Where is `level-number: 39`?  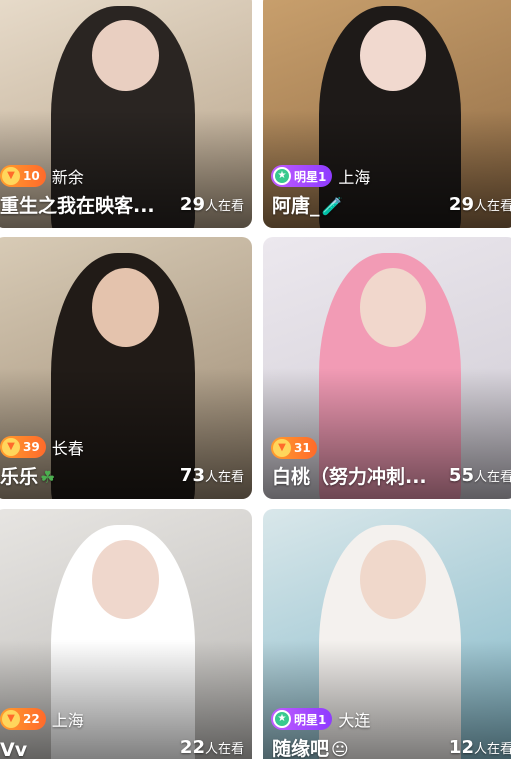 level-number: 39 is located at coordinates (31, 447).